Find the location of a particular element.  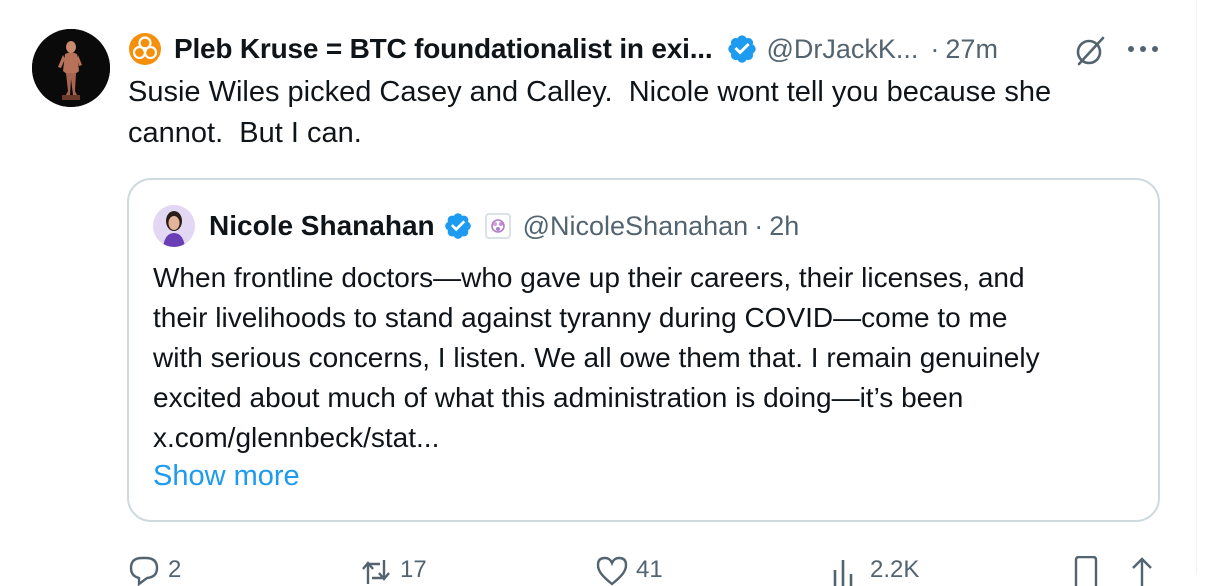

grok-icon is located at coordinates (1090, 51).